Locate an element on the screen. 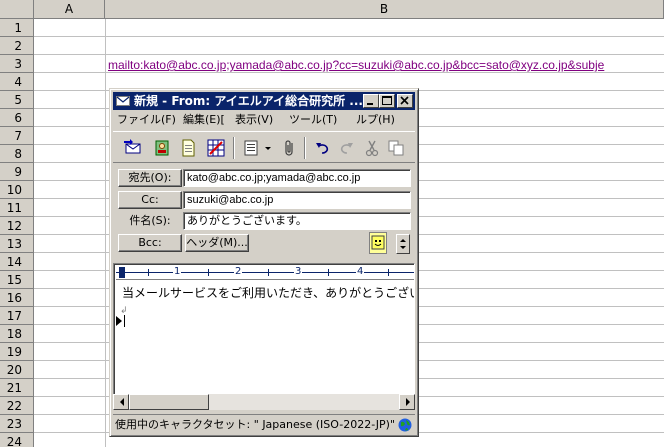  row-header: 11 is located at coordinates (17, 208).